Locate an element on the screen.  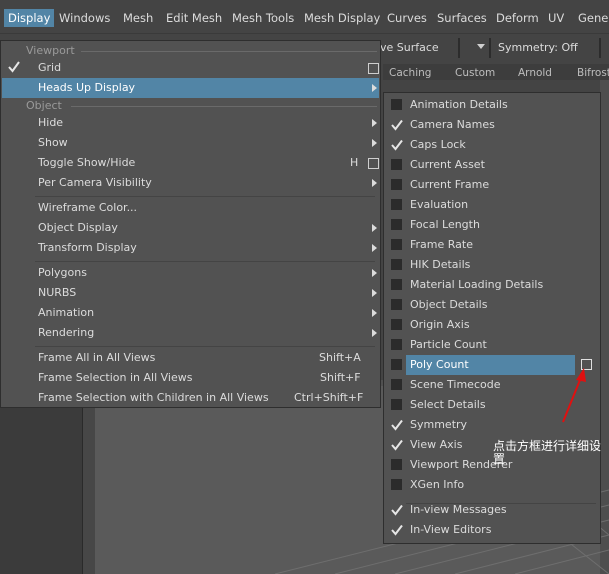
hud-item-select-details: Select Details is located at coordinates (492, 405).